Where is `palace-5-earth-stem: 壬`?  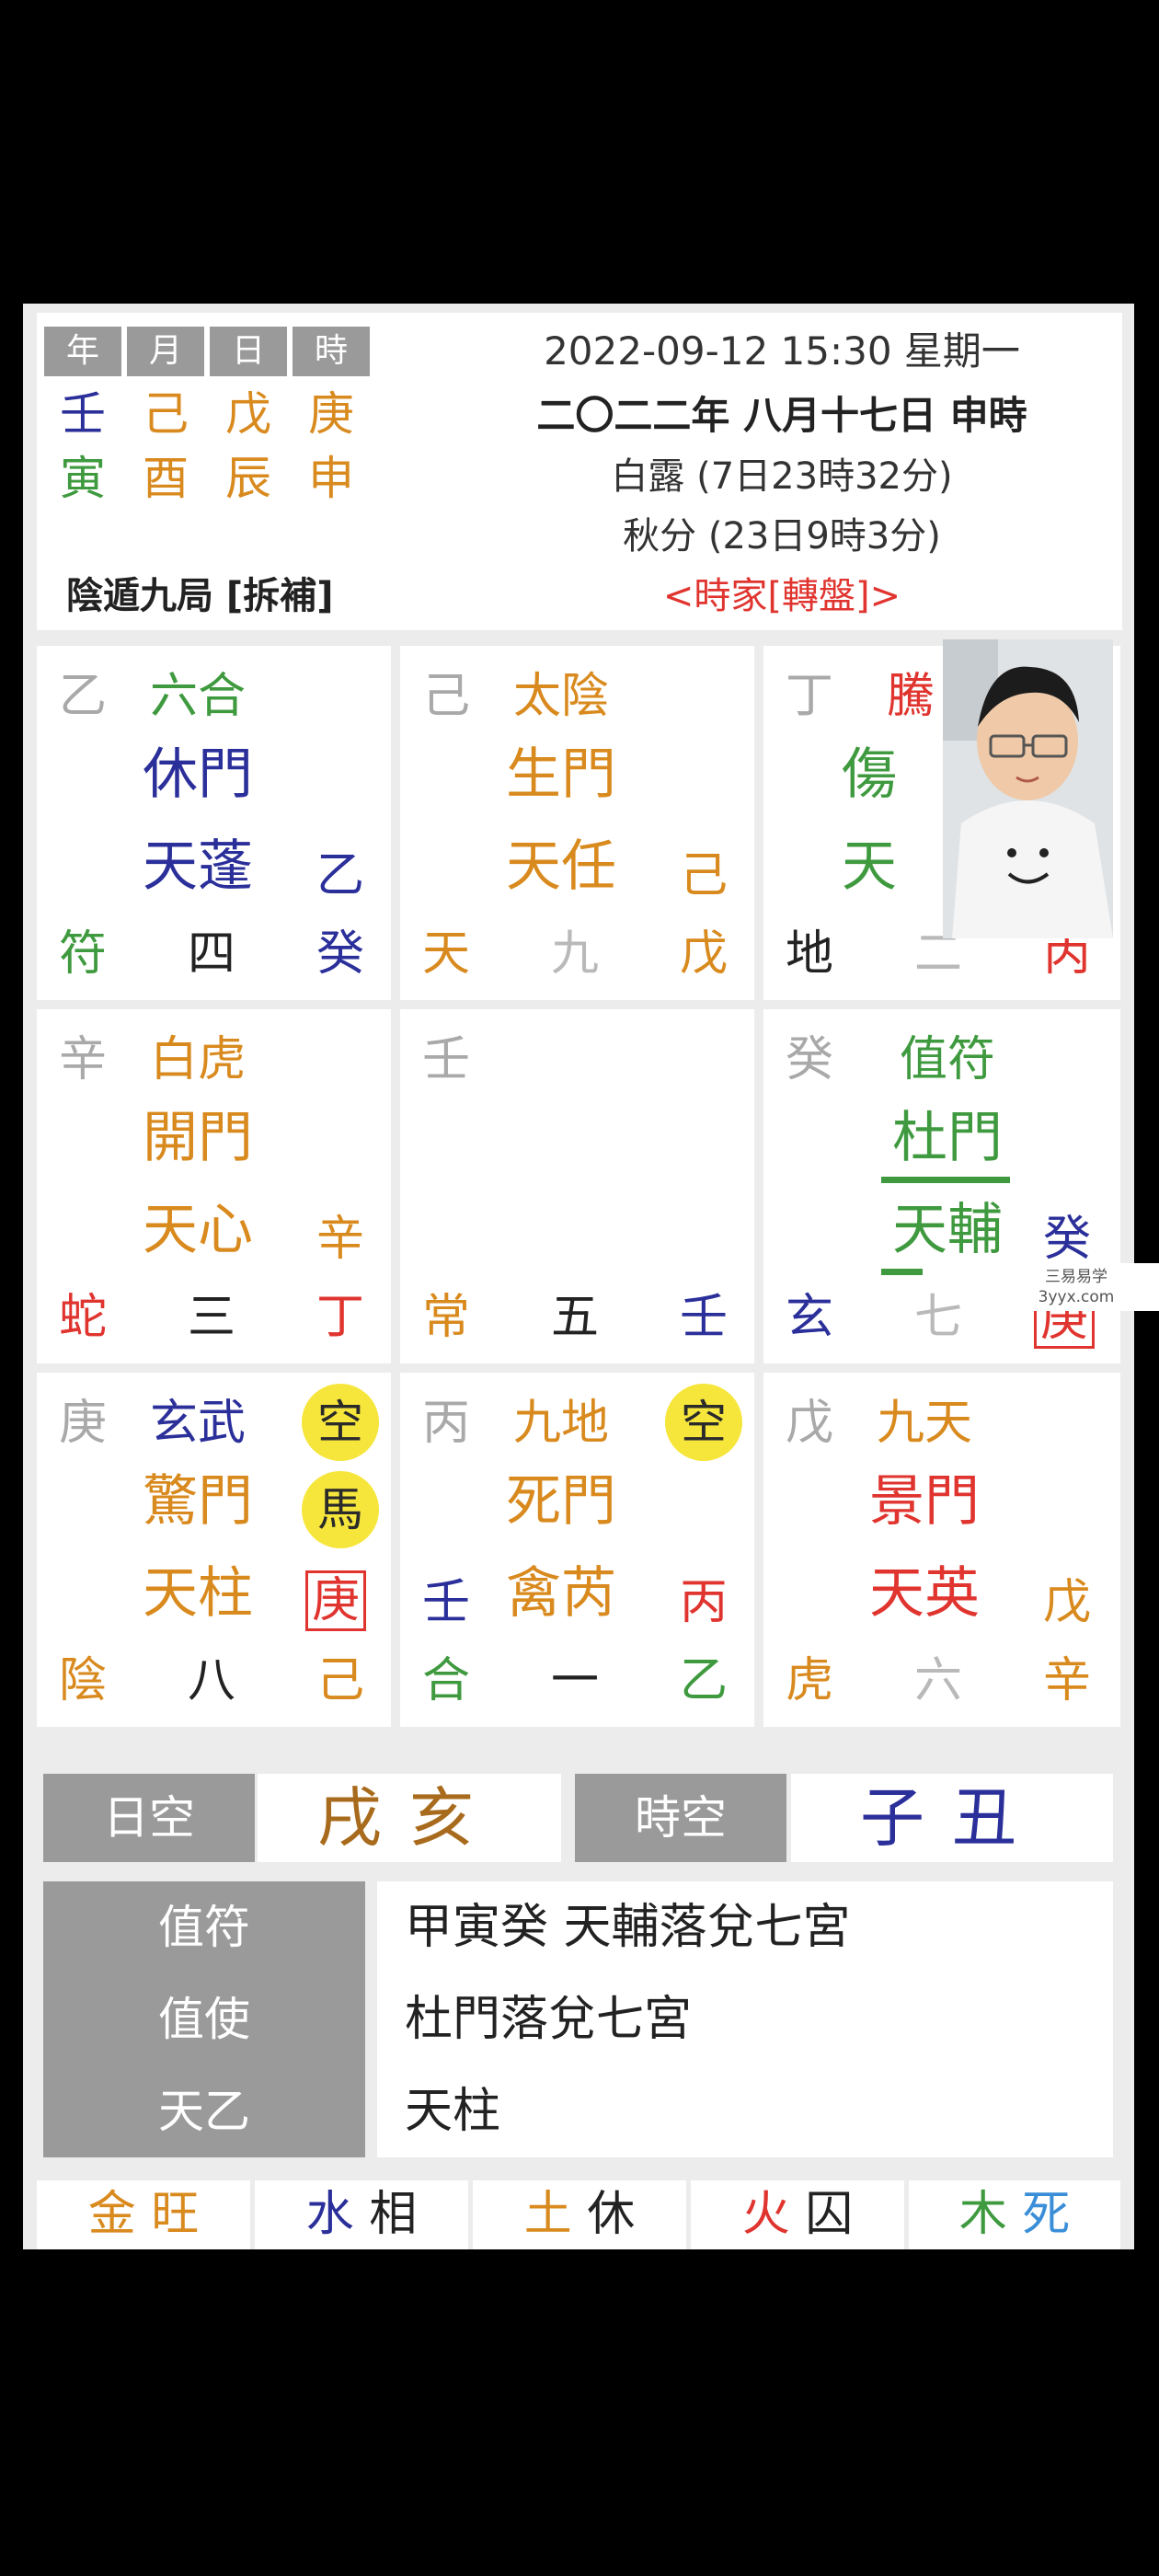
palace-5-earth-stem: 壬 is located at coordinates (445, 1059).